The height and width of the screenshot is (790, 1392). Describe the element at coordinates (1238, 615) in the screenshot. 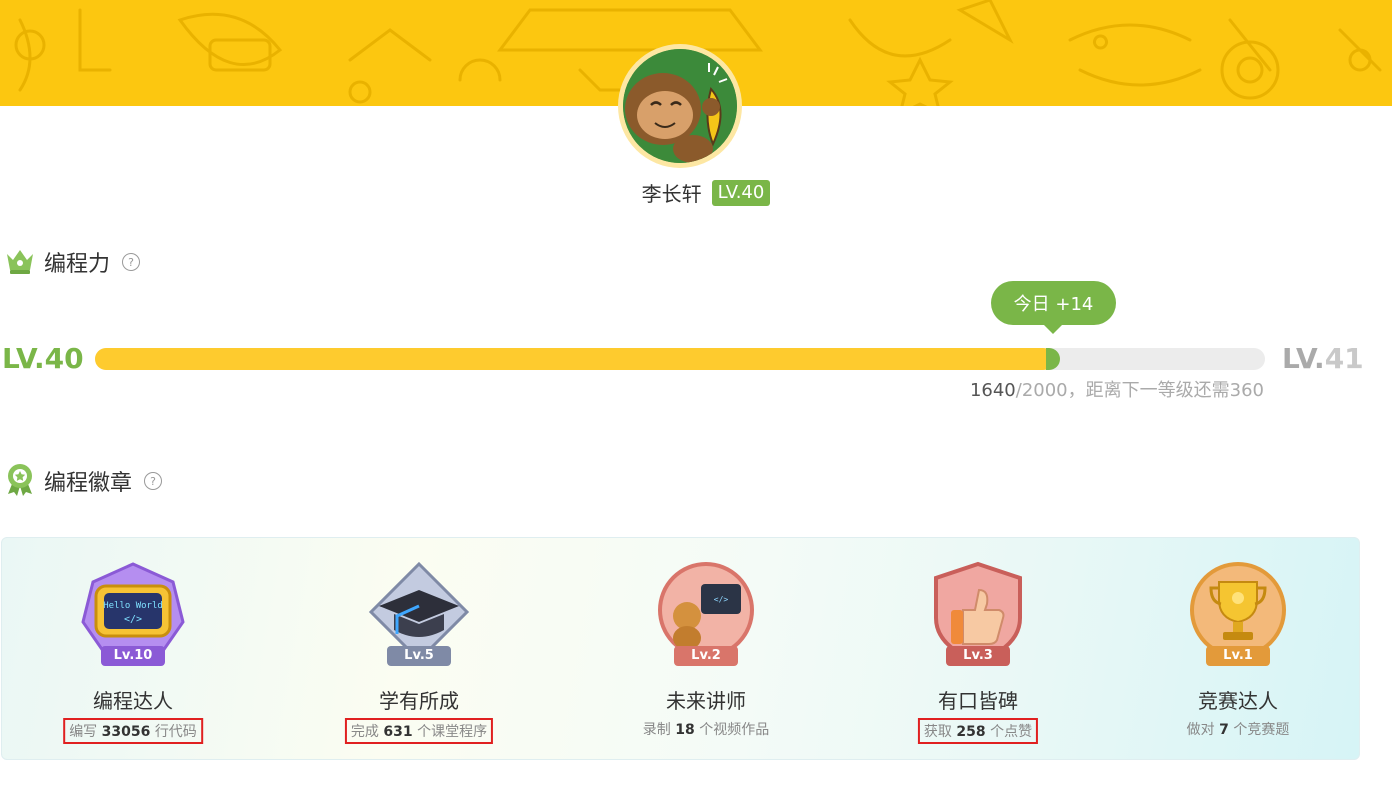

I see `trophy-icon: Lv.1` at that location.